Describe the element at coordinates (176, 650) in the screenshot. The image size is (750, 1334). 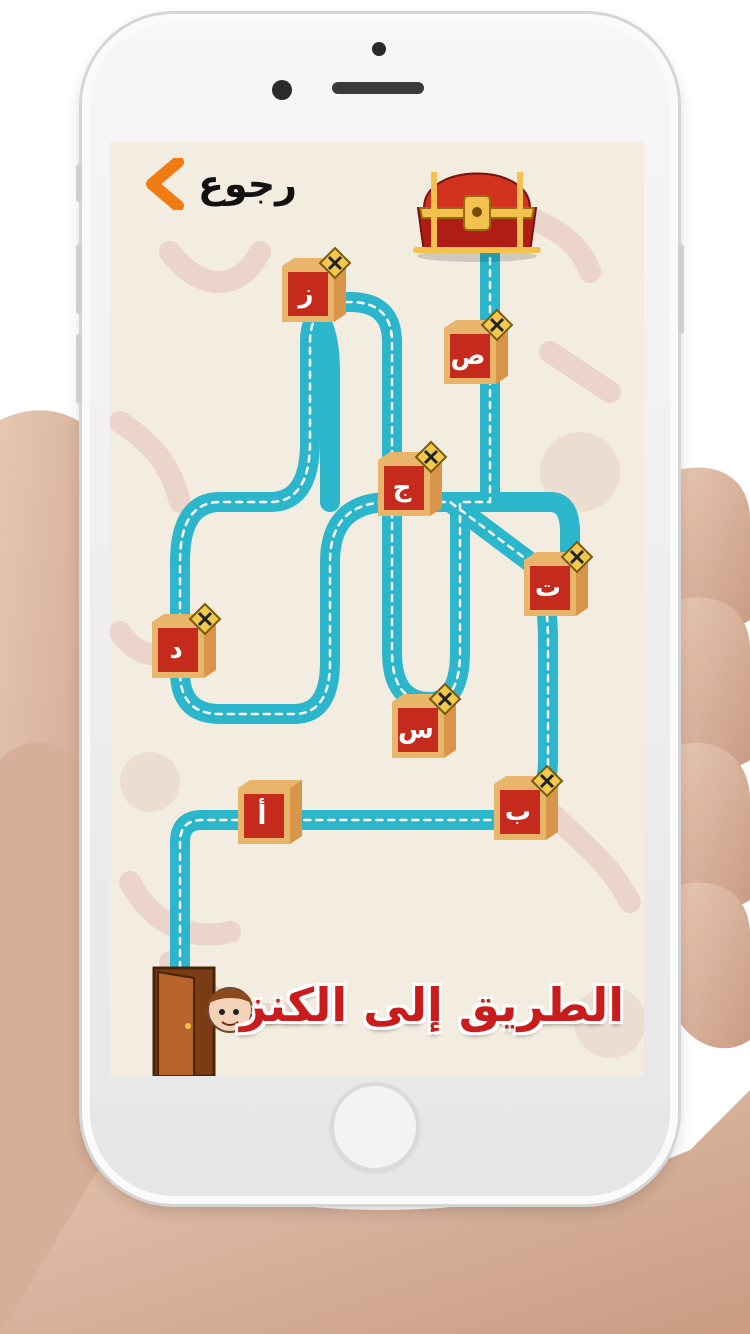
I see `level-letter: د` at that location.